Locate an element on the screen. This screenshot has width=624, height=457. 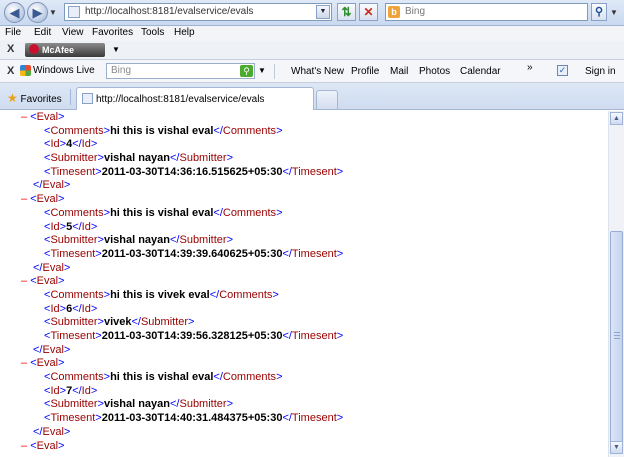
xml-line: <Submitter>vishal nayan</Submitter> is located at coordinates (304, 405).